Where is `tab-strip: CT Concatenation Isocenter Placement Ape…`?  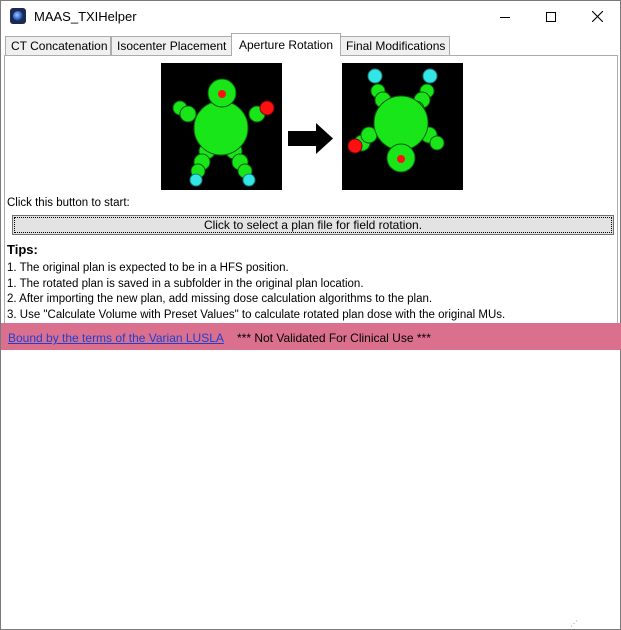 tab-strip: CT Concatenation Isocenter Placement Ape… is located at coordinates (310, 44).